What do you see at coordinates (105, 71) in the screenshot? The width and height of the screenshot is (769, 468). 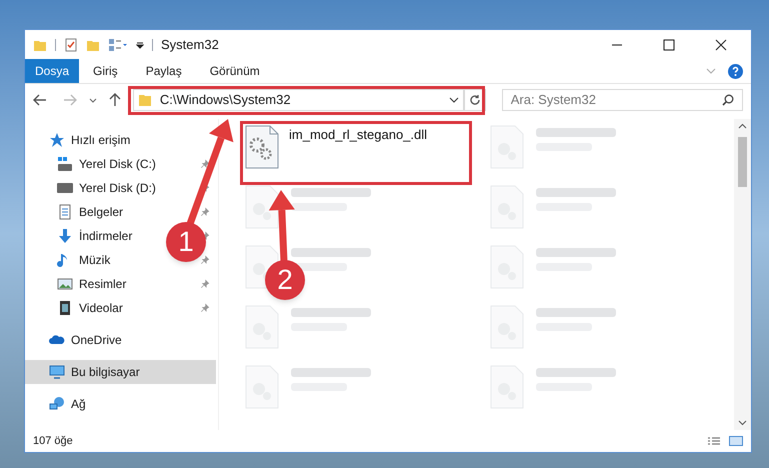 I see `ribbon-tab: Giriş` at bounding box center [105, 71].